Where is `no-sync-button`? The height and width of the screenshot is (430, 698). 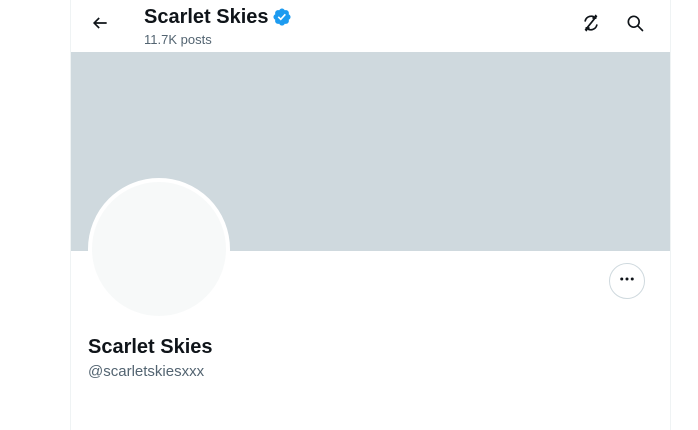
no-sync-button is located at coordinates (591, 25).